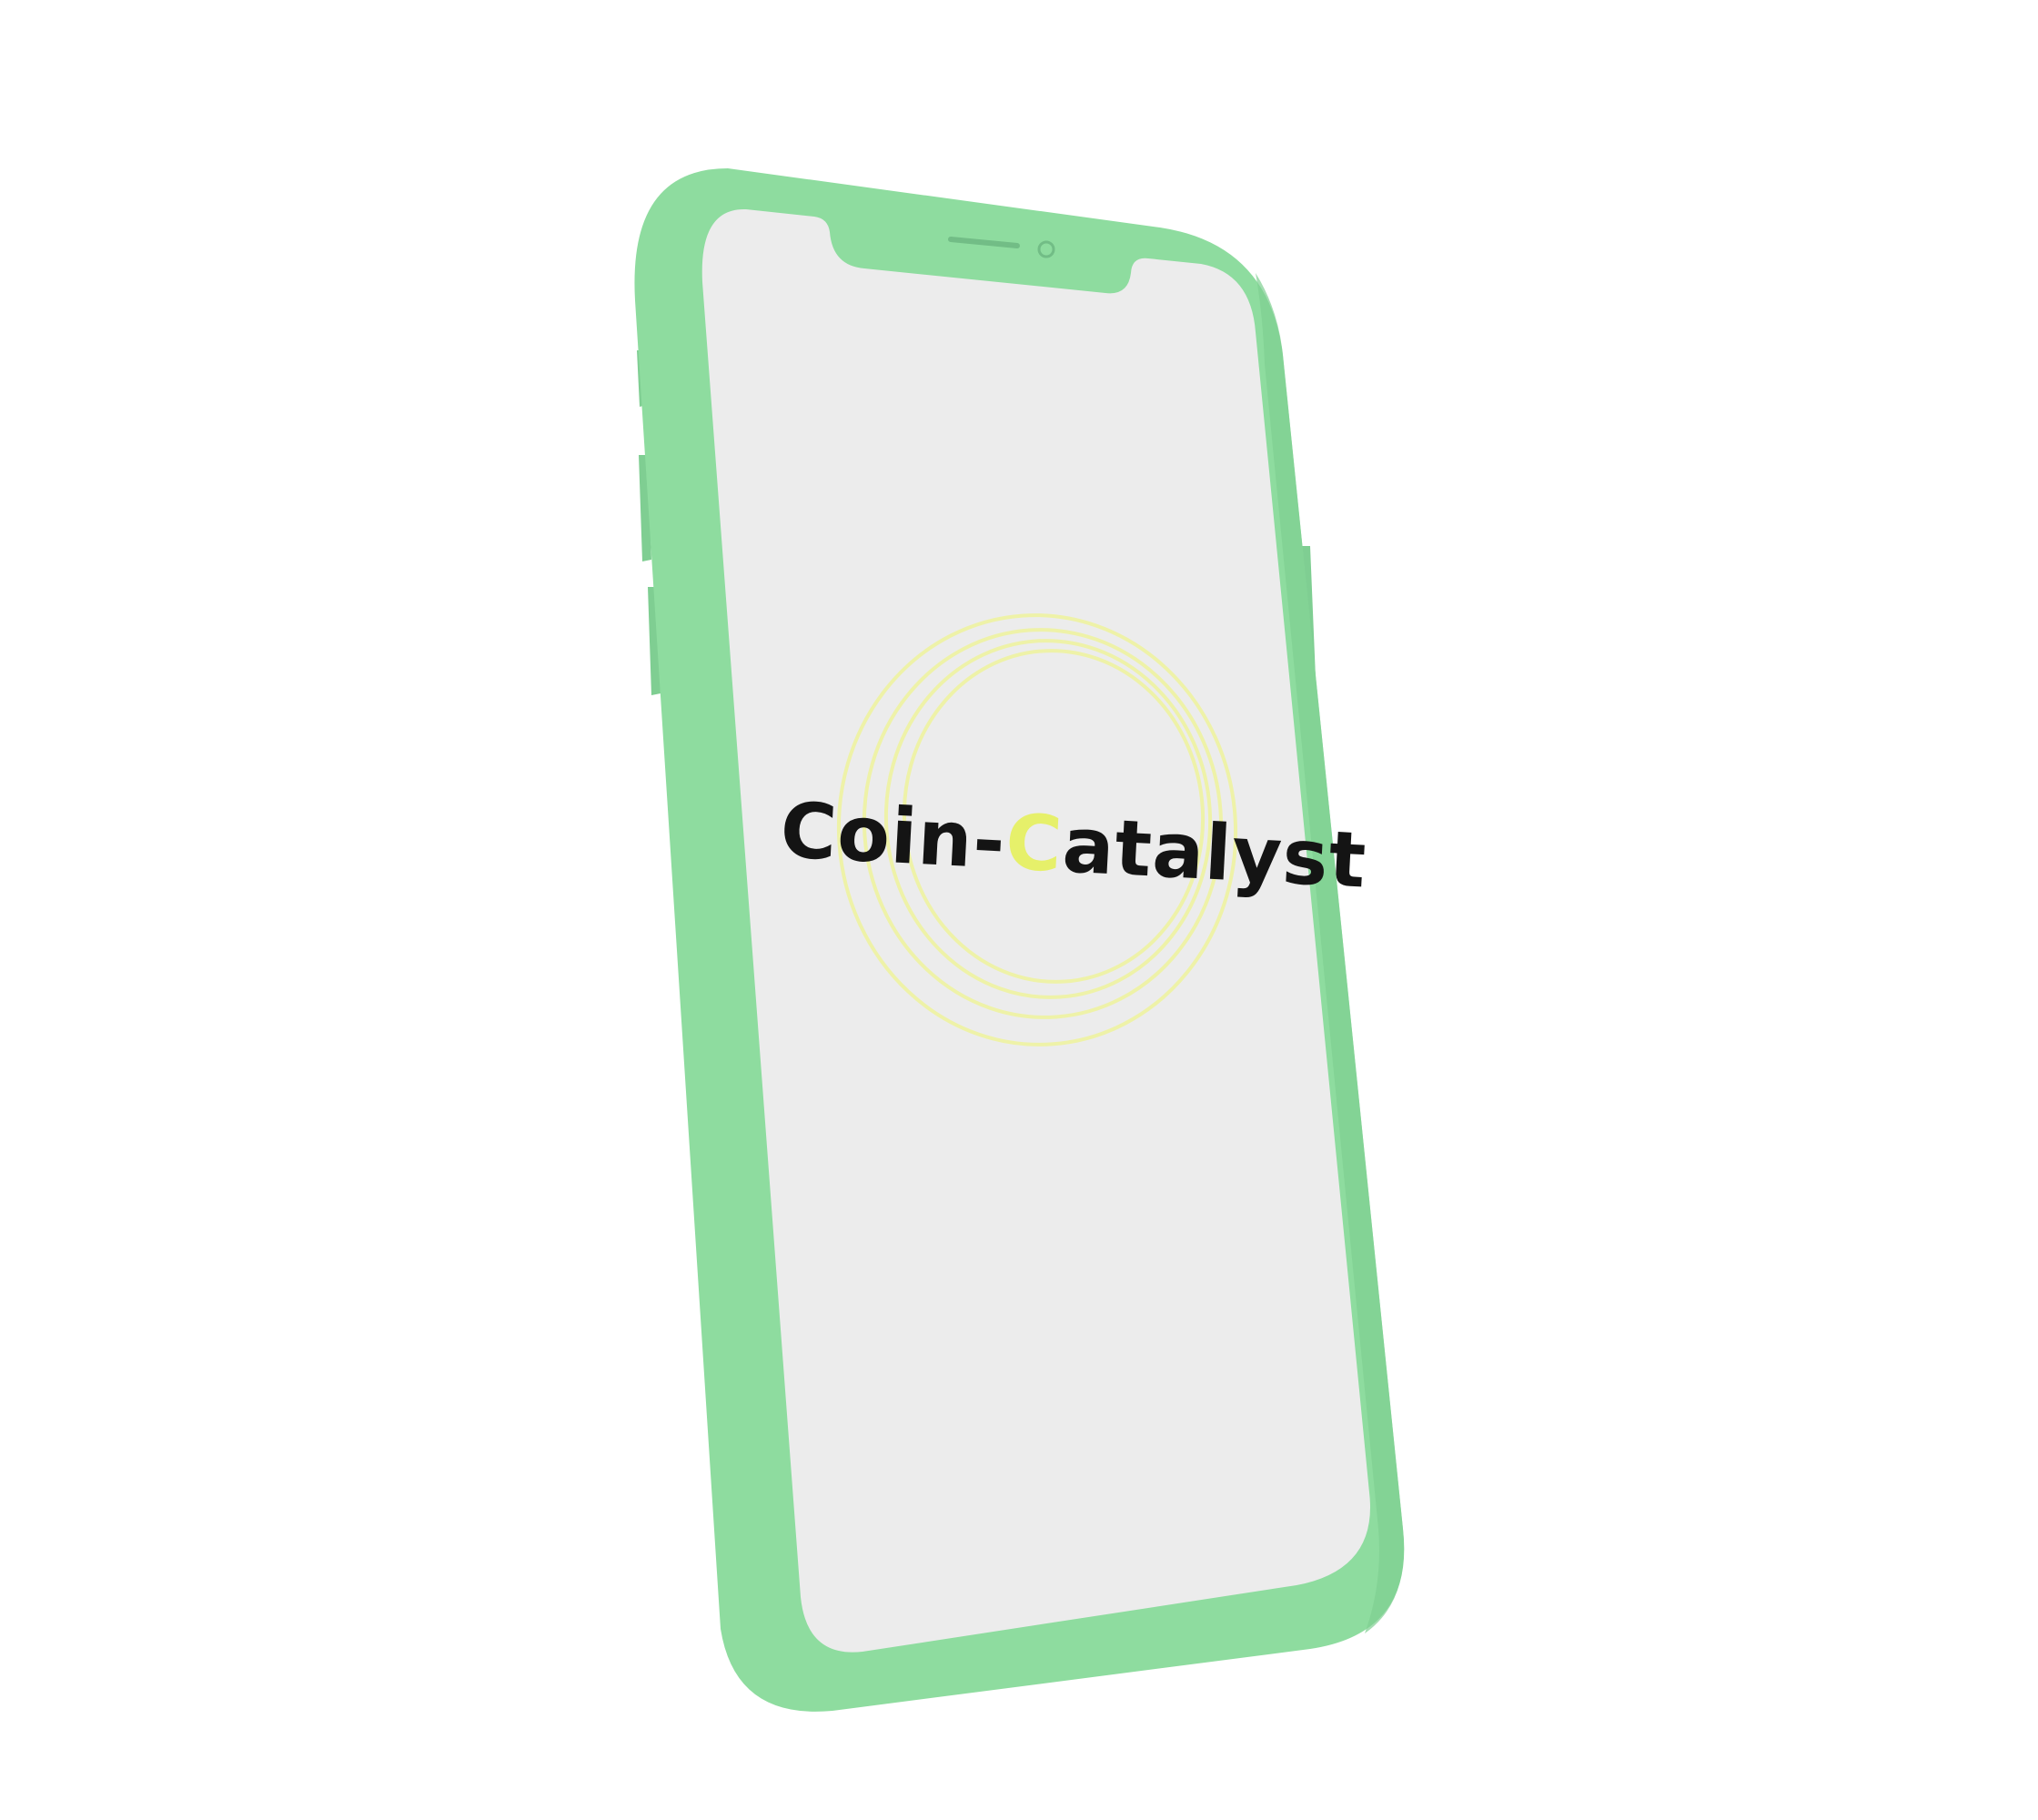  What do you see at coordinates (893, 836) in the screenshot?
I see `brand-prefix: Coin-` at bounding box center [893, 836].